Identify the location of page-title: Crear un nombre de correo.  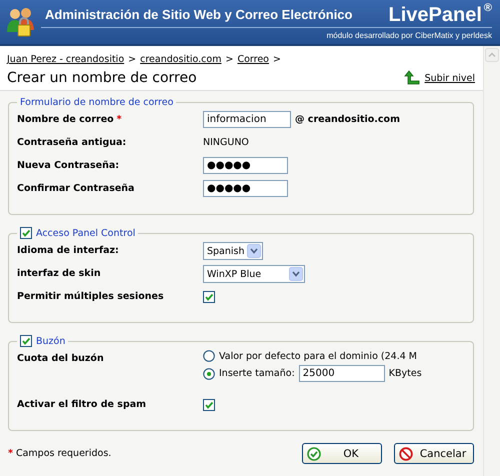
(102, 78).